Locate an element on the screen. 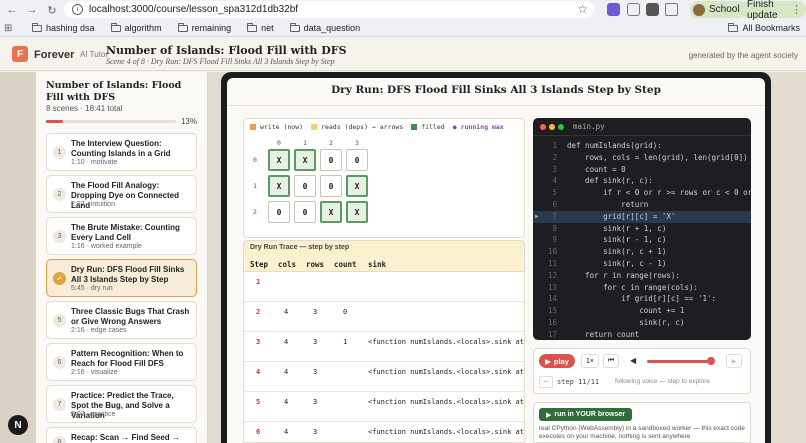  scene-meta: 2:16 · edge cases is located at coordinates (99, 330).